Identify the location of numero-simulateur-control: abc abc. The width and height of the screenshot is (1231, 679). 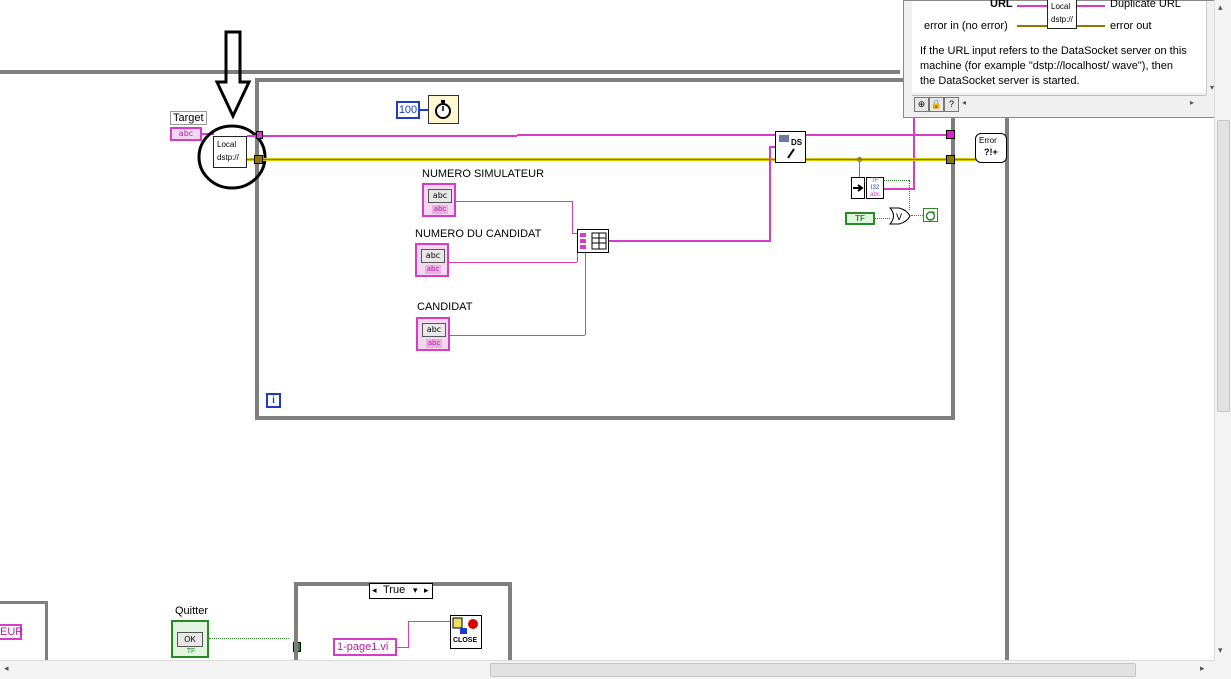
(439, 200).